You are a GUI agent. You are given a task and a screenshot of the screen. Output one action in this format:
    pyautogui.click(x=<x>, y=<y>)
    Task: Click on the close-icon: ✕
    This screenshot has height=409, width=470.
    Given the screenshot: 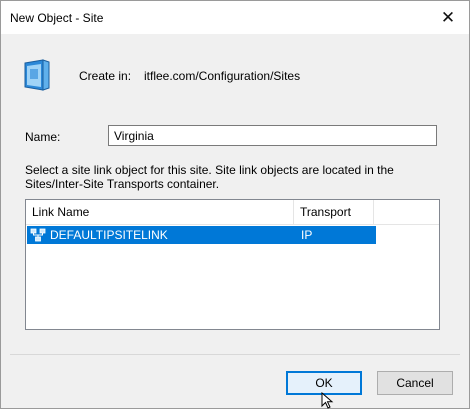 What is the action you would take?
    pyautogui.click(x=448, y=17)
    